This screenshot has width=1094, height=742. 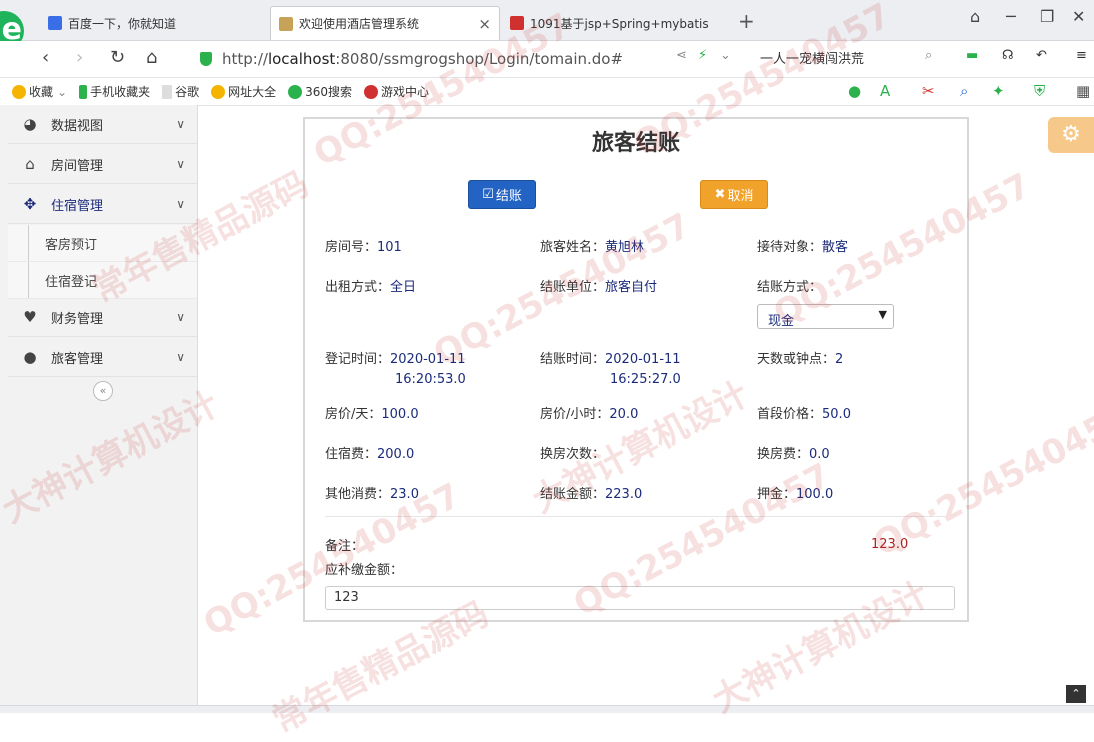 What do you see at coordinates (573, 287) in the screenshot?
I see `field-label: 结账单位：` at bounding box center [573, 287].